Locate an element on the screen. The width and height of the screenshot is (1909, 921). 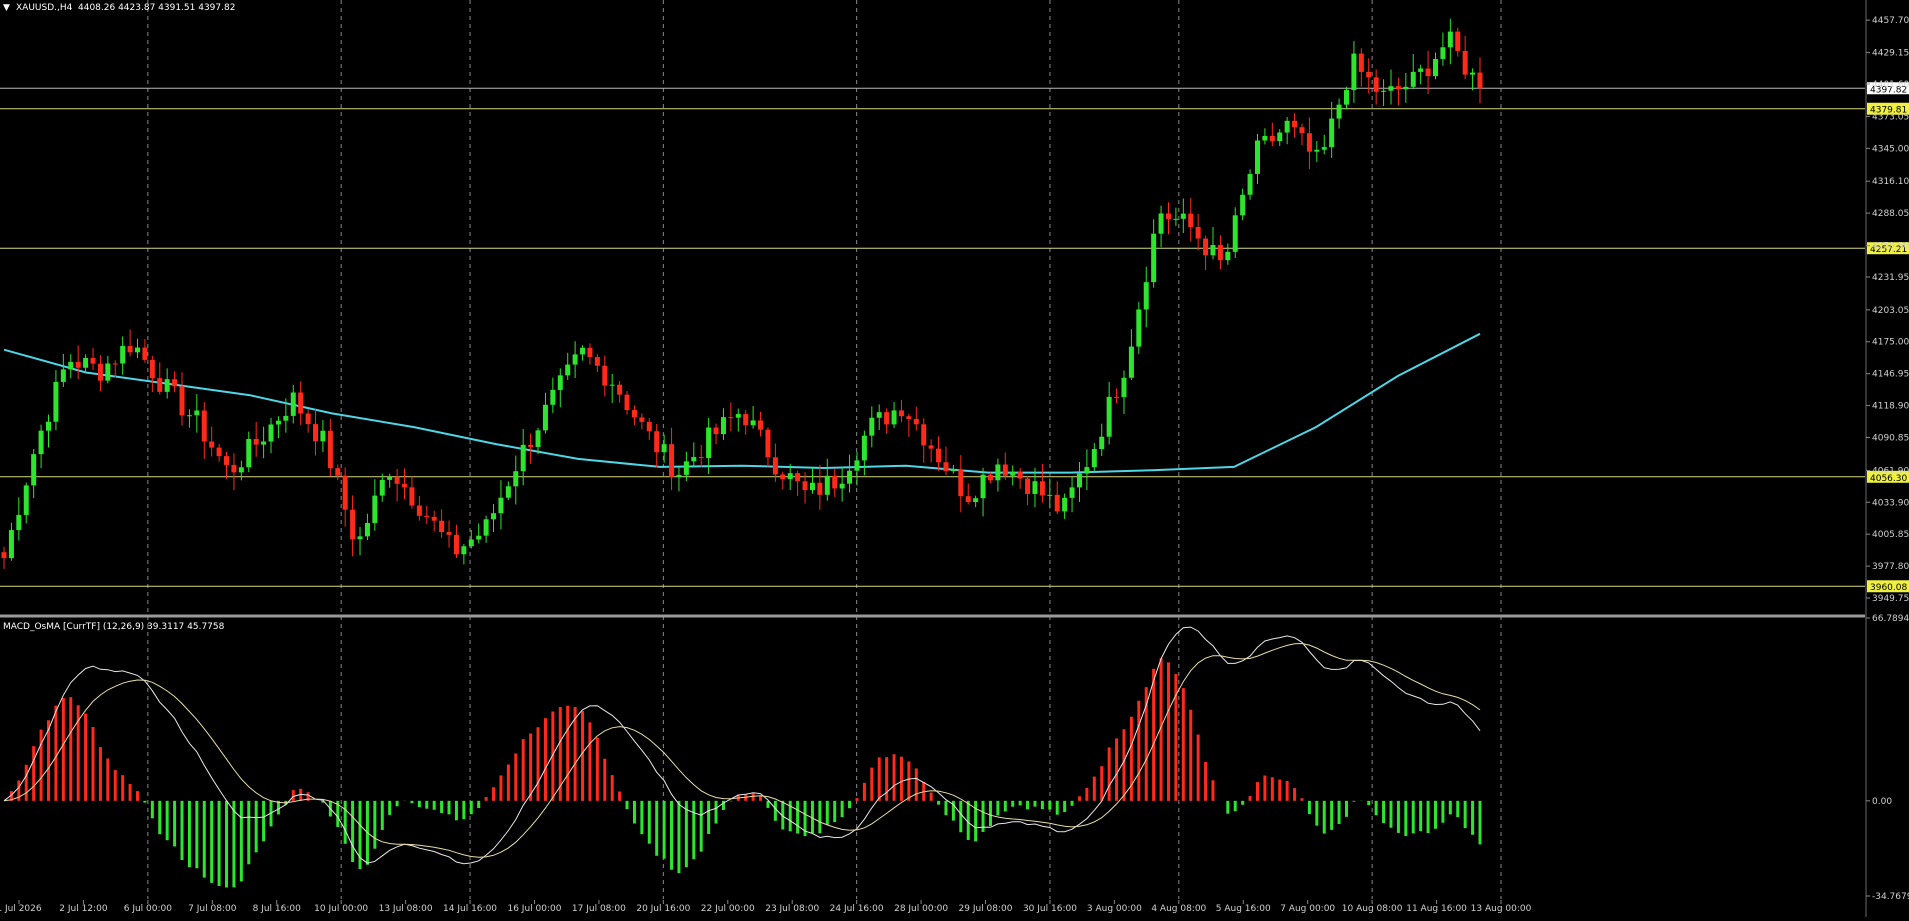
time-label: 7 Aug 00:00 is located at coordinates (1307, 909).